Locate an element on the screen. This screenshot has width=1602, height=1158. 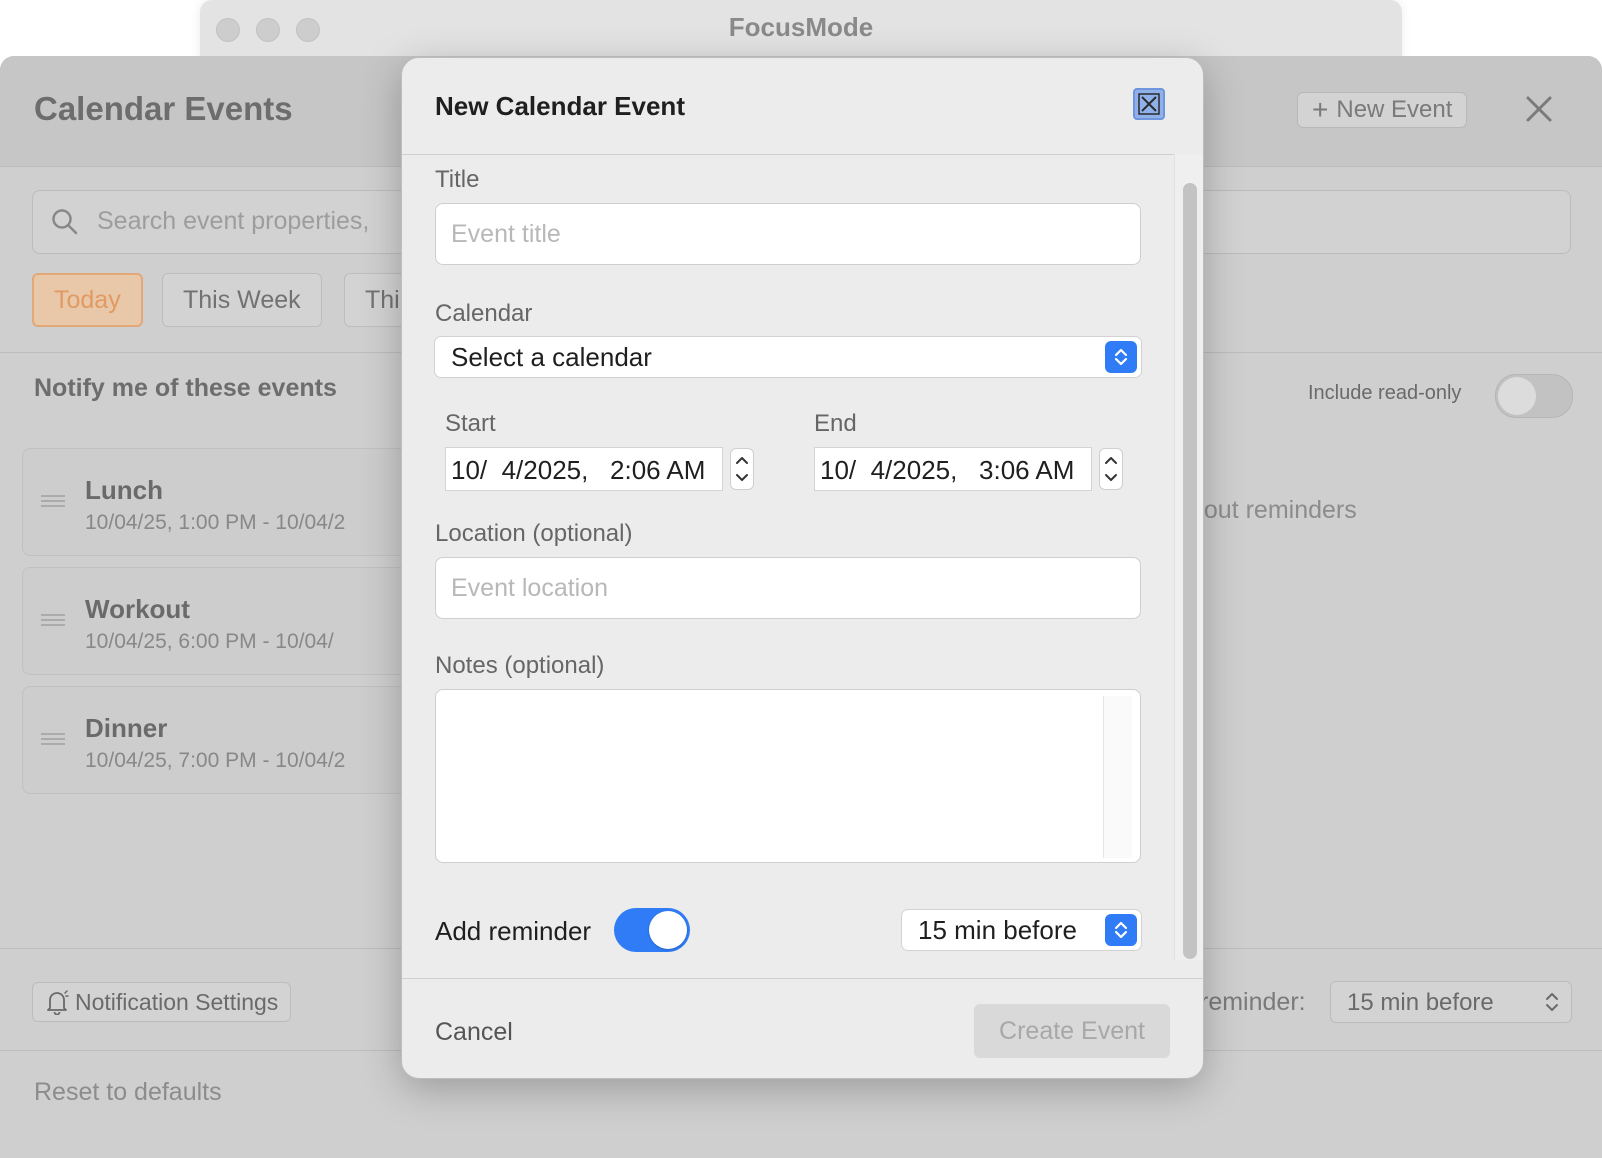
end-datetime-value: 10/ 4/2025, 3:06 AM is located at coordinates (947, 470).